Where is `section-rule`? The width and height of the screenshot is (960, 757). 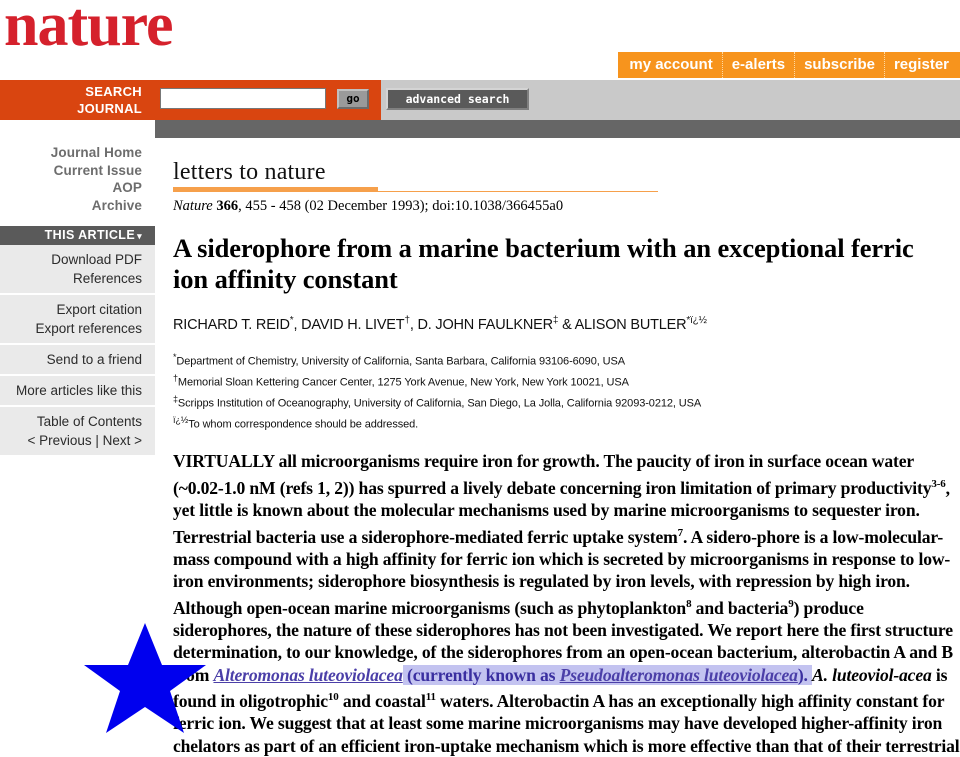
section-rule is located at coordinates (415, 190).